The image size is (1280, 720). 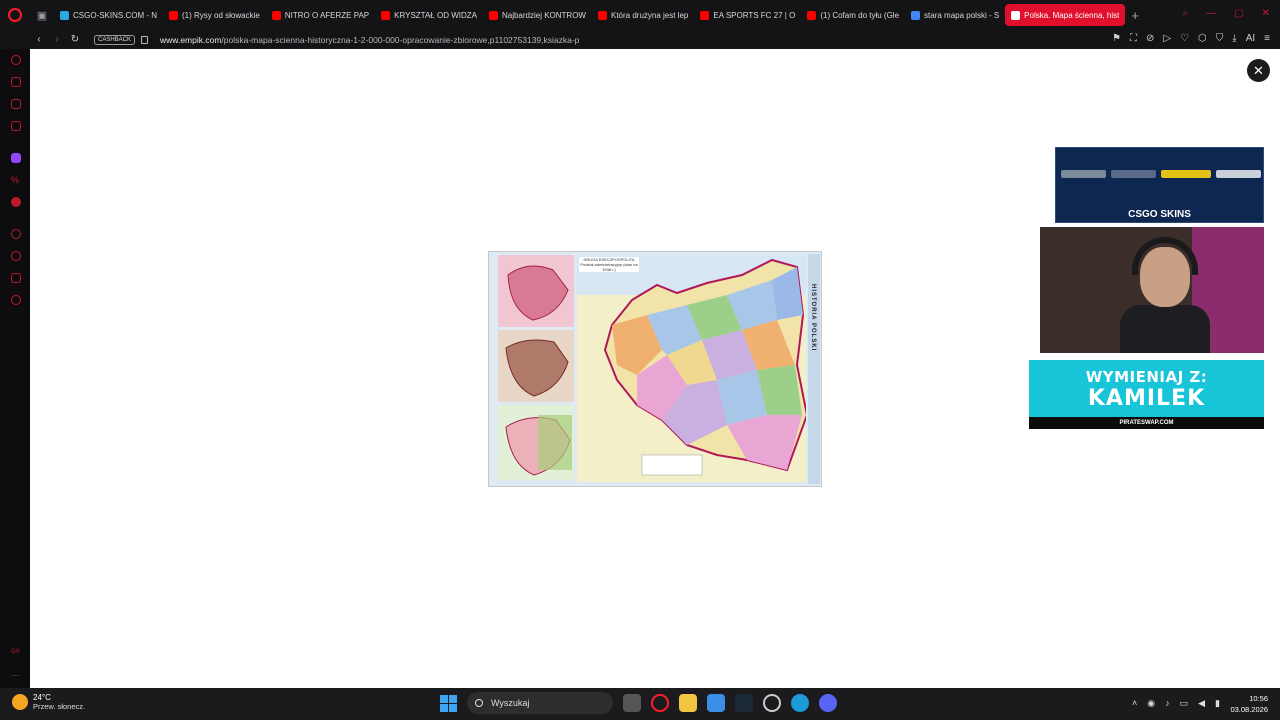 What do you see at coordinates (643, 15) in the screenshot?
I see `browser-tab: Która drużyna jest lep` at bounding box center [643, 15].